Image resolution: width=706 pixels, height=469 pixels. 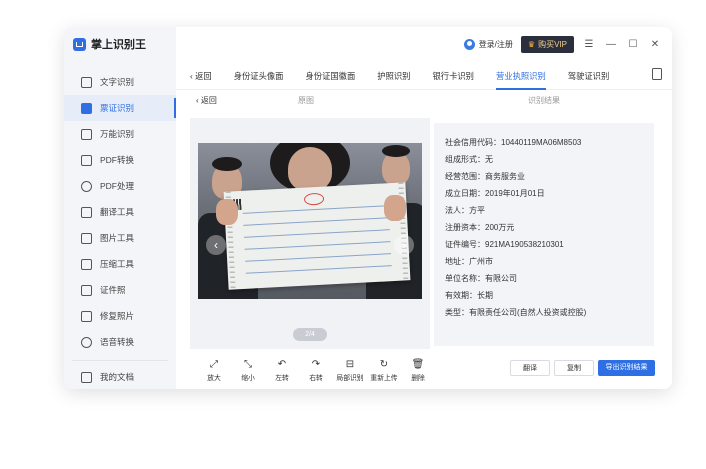 I want to click on sidebar-item-label: PDF处理, so click(x=117, y=186).